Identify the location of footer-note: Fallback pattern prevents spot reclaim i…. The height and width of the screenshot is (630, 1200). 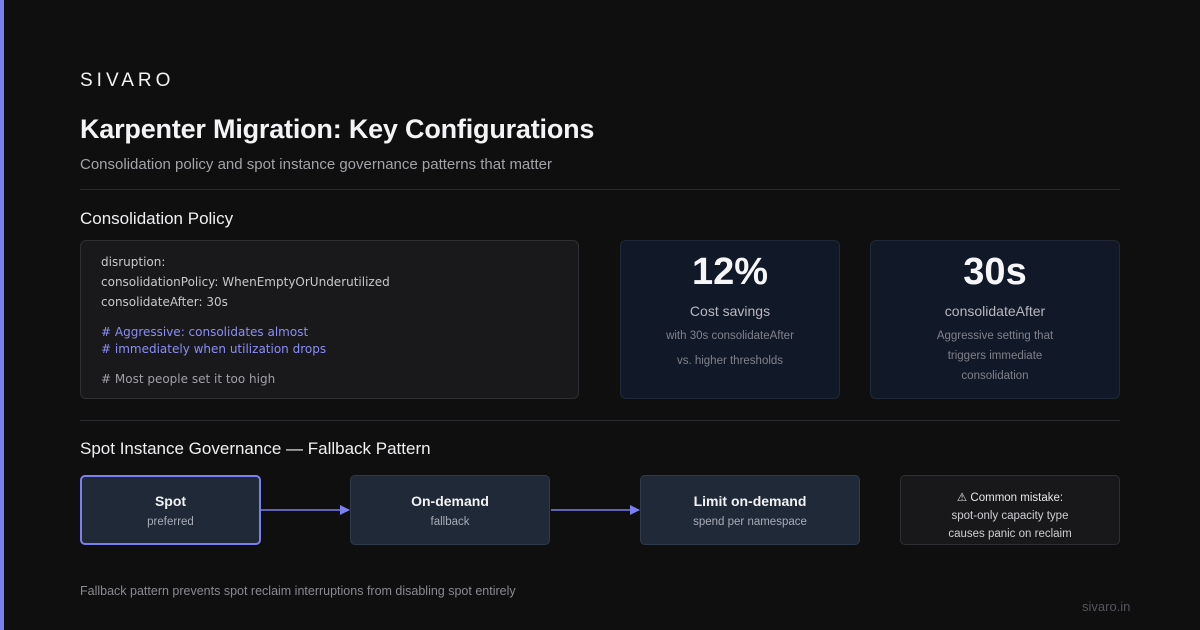
(298, 591).